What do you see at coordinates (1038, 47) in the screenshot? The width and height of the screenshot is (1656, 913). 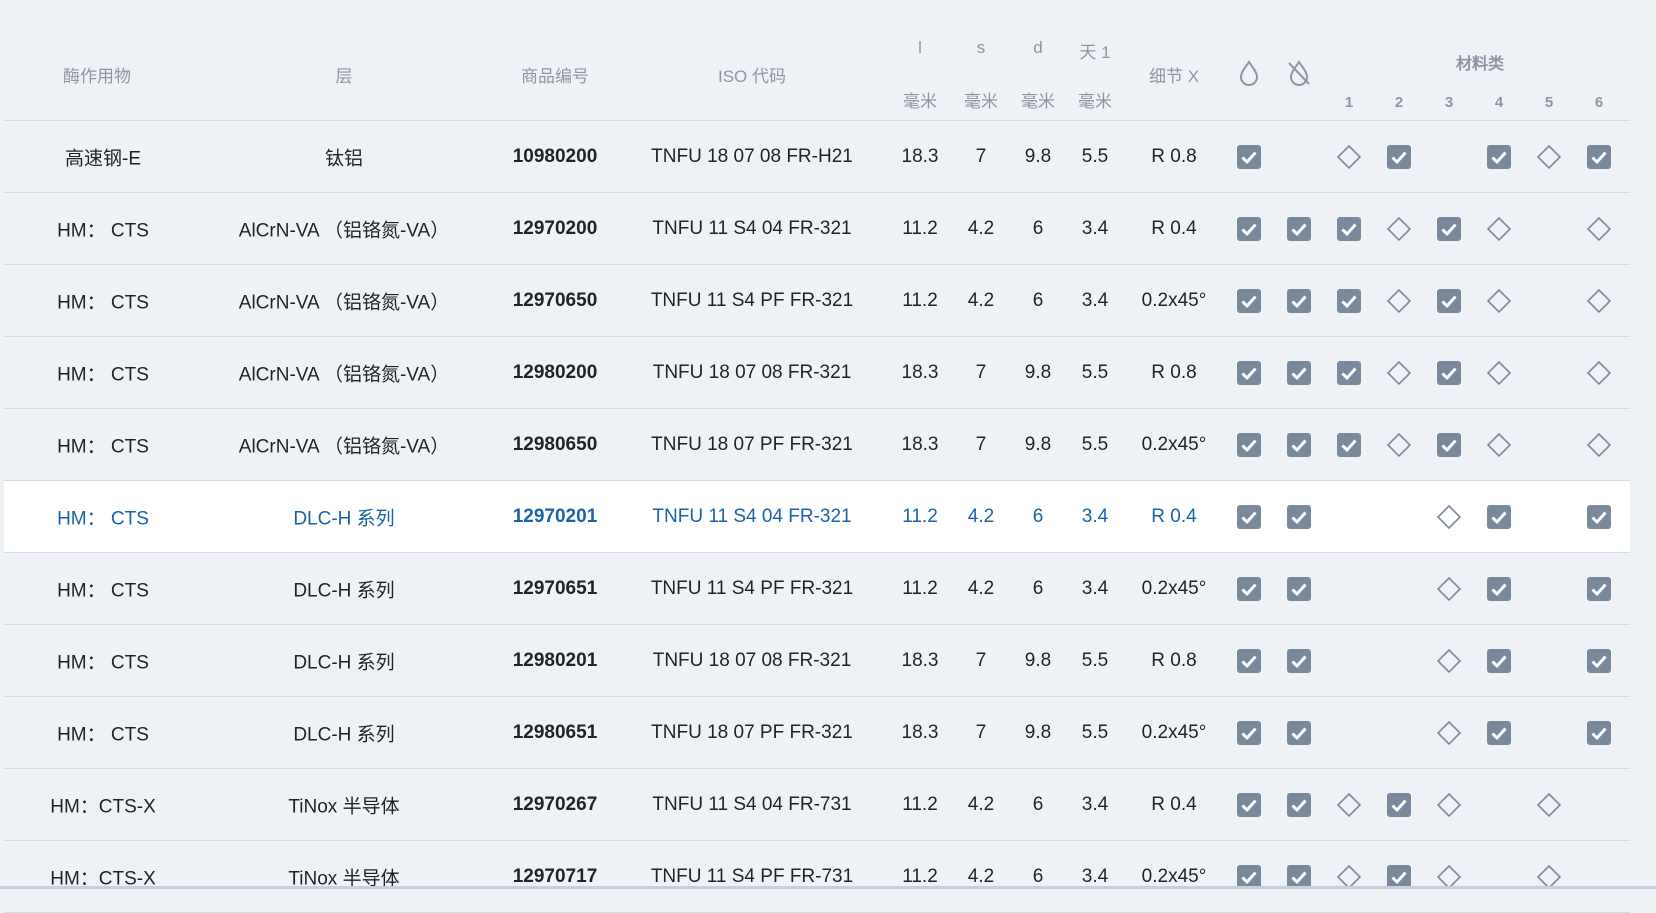 I see `col-d-header: d` at bounding box center [1038, 47].